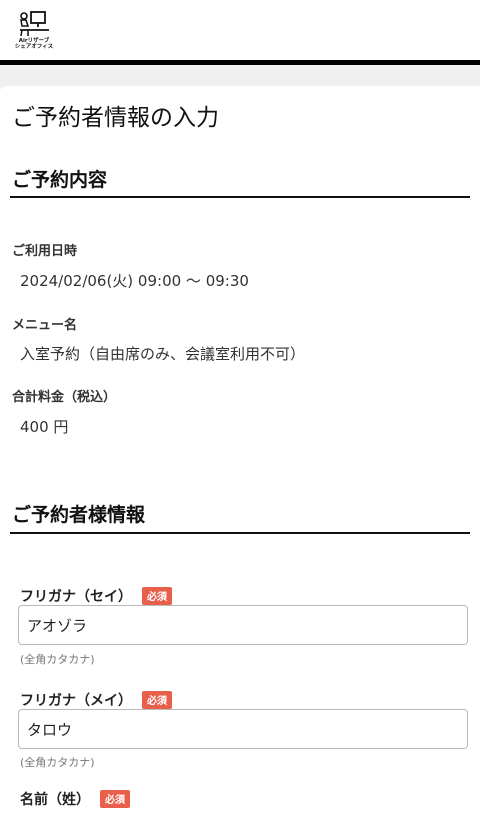 This screenshot has width=480, height=816. What do you see at coordinates (76, 701) in the screenshot?
I see `furigana-mei-label-text: フリガナ（メイ）` at bounding box center [76, 701].